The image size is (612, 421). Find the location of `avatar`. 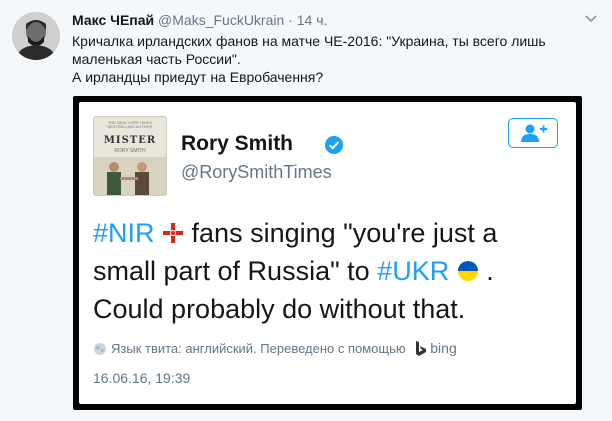

avatar is located at coordinates (36, 36).